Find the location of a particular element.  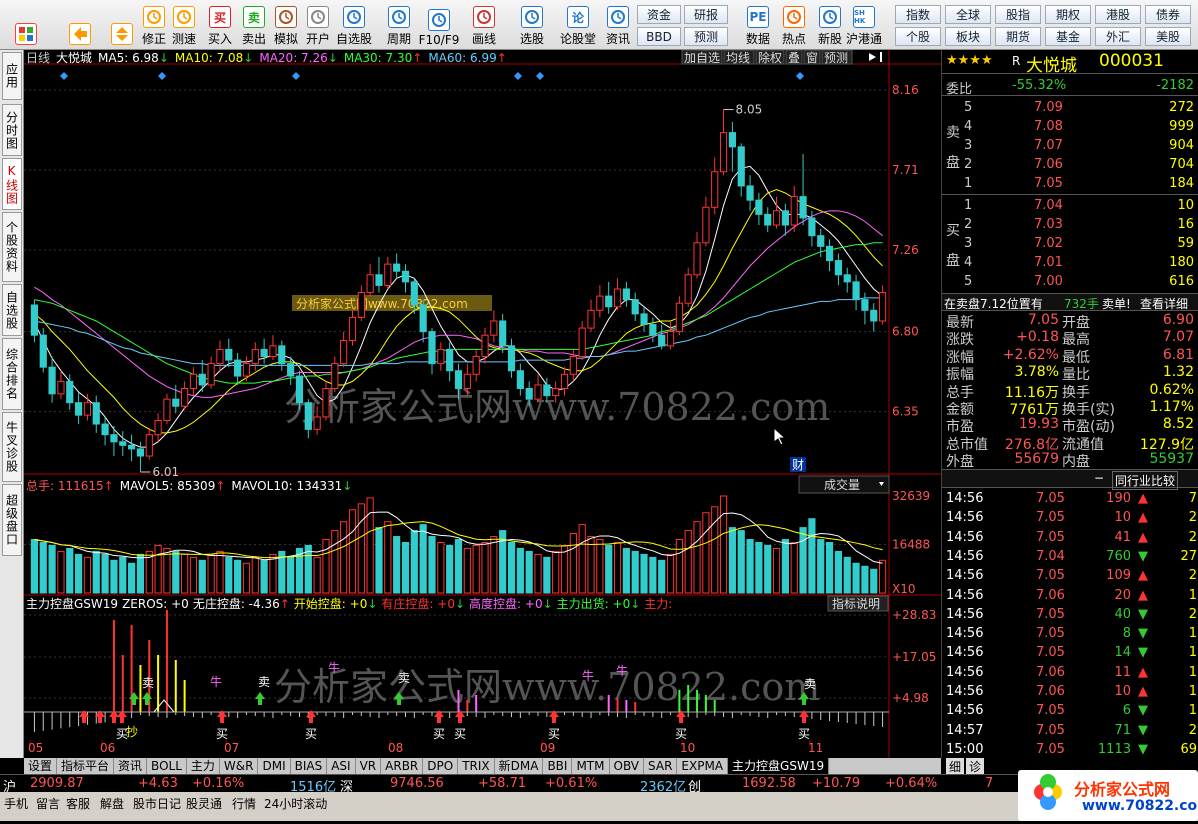

status-item: 客服 is located at coordinates (78, 803).